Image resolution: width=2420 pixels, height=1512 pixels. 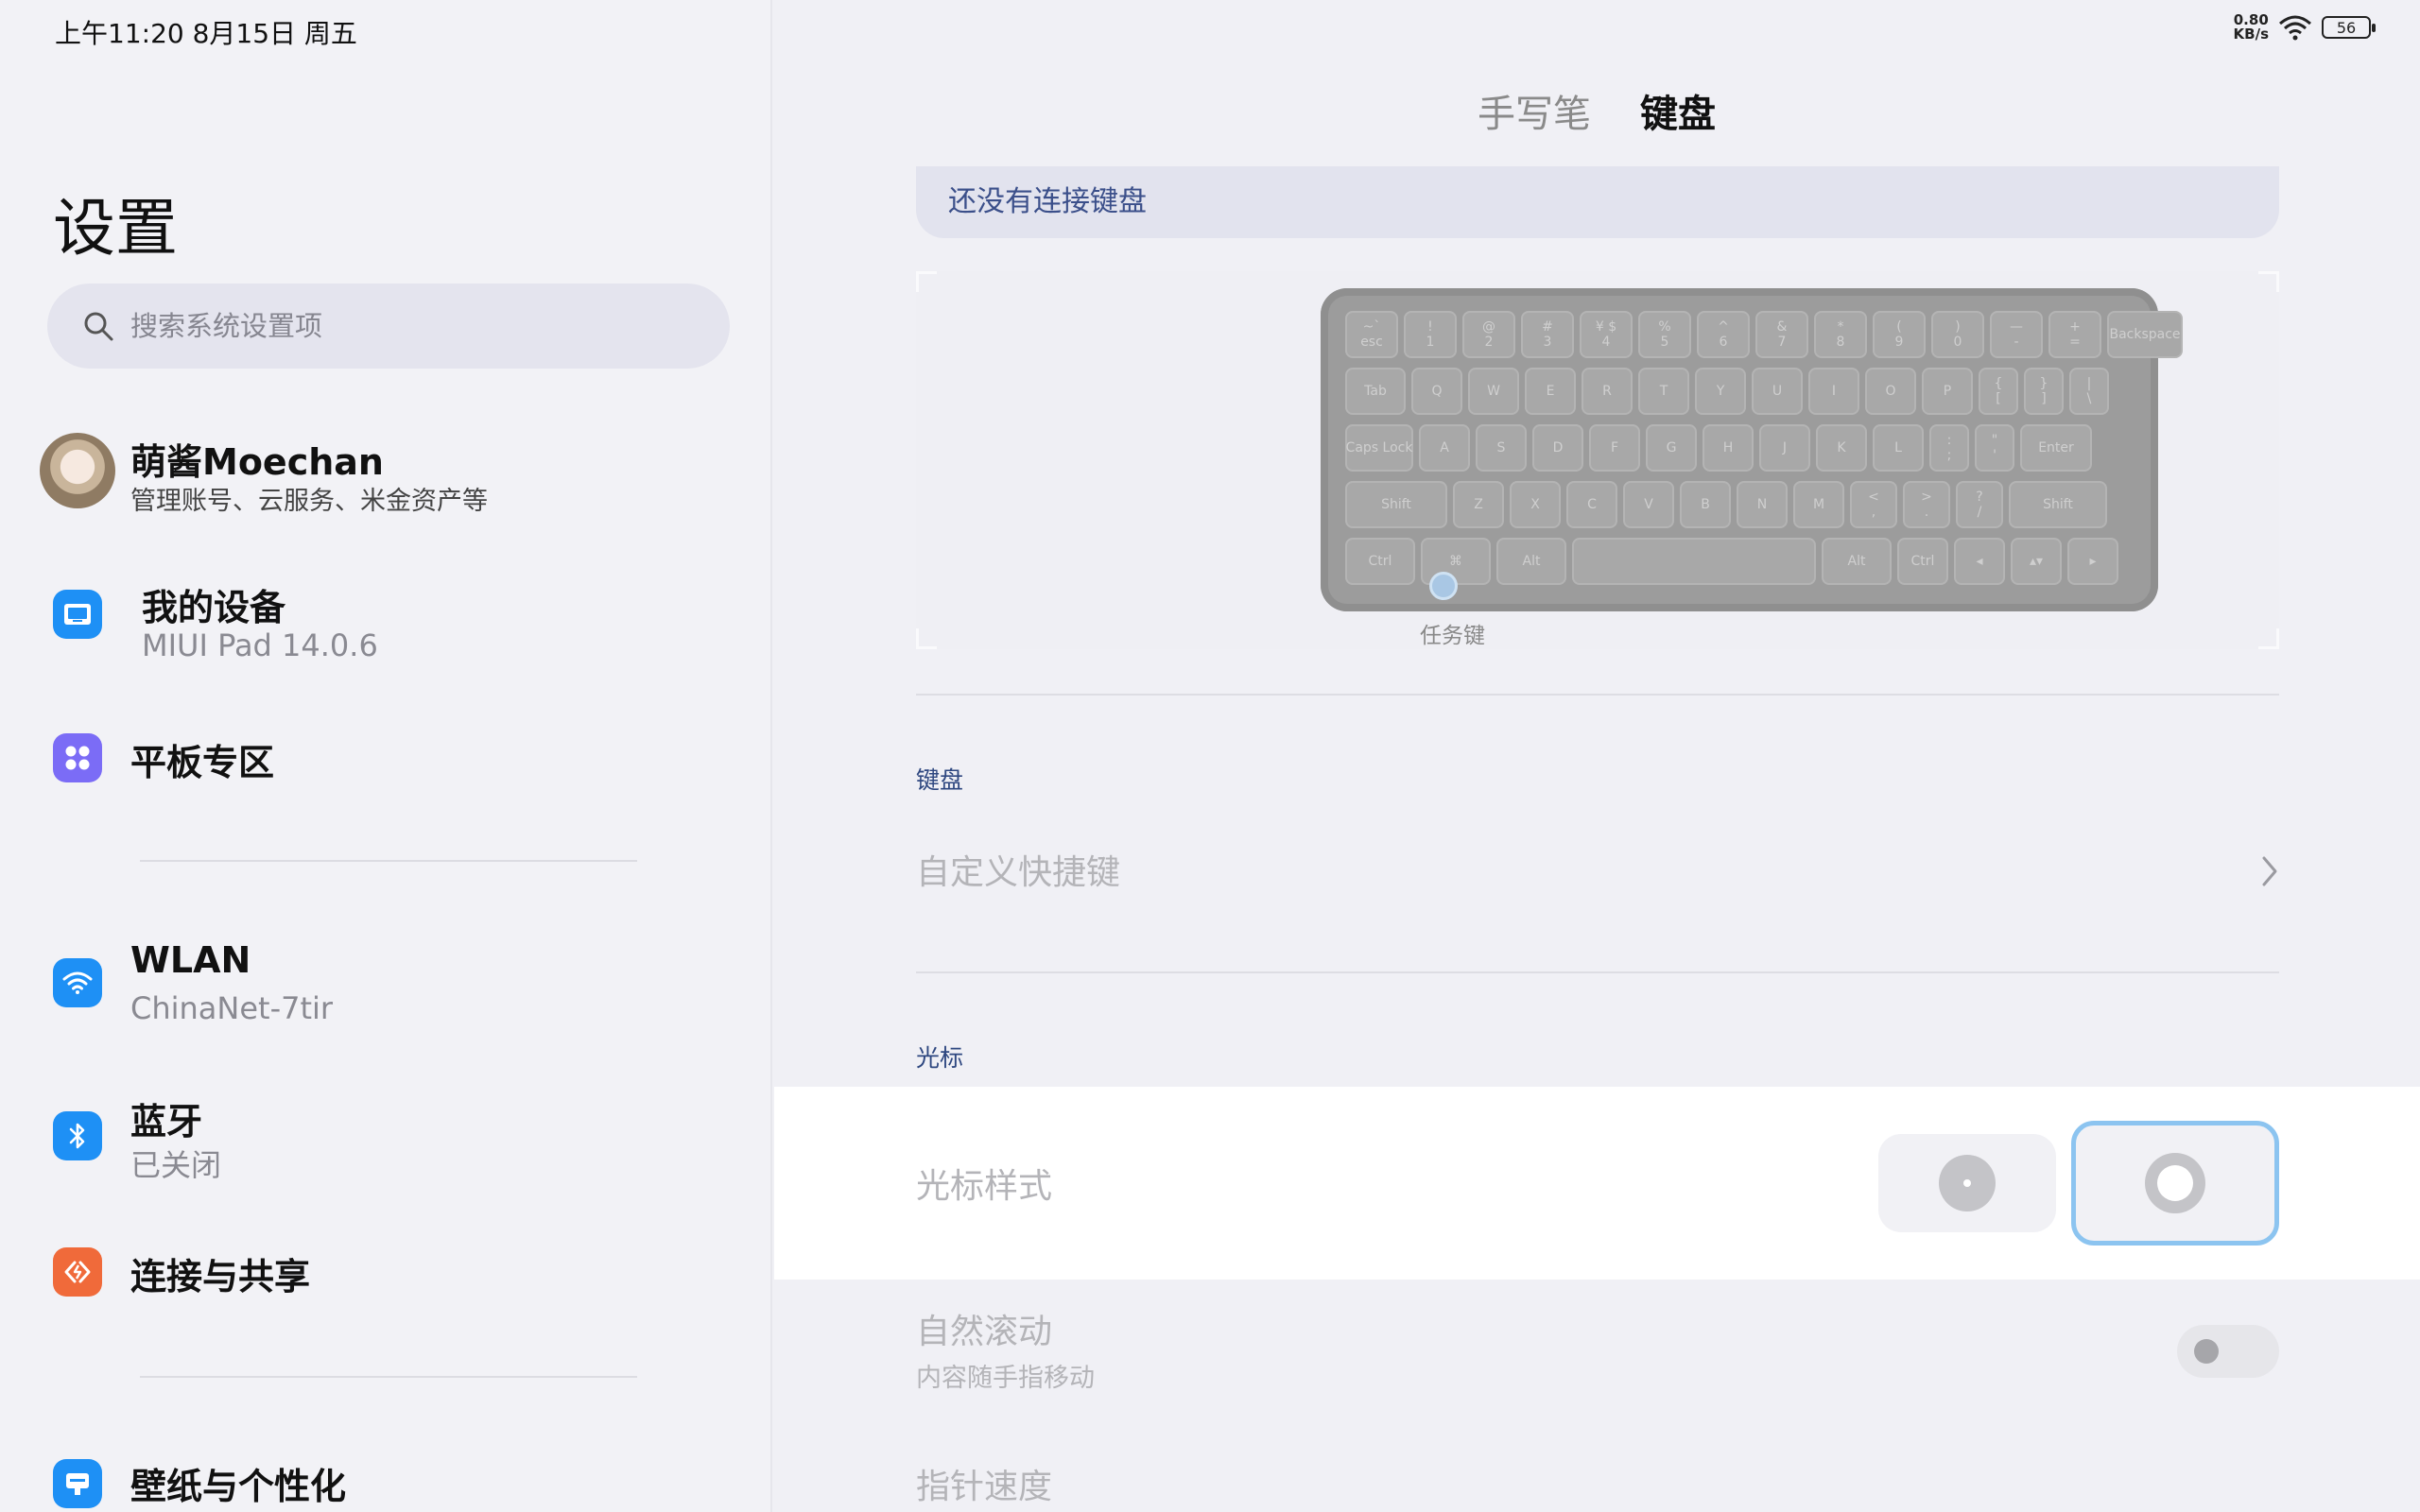 I want to click on keyboard-key: ^ 6, so click(x=1723, y=334).